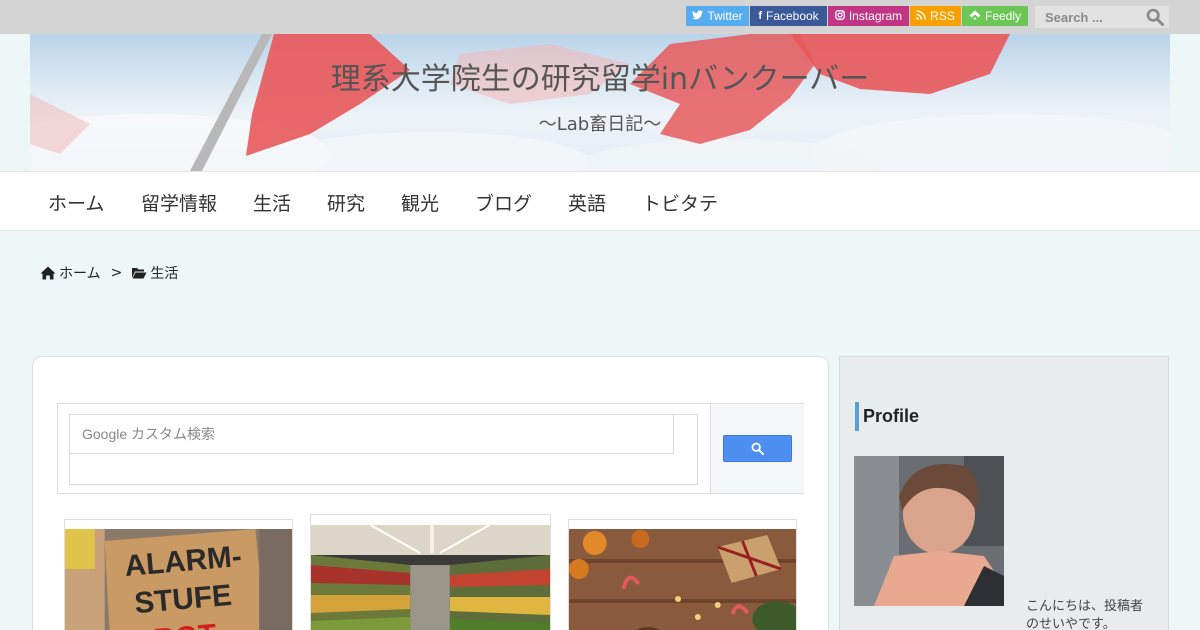 The width and height of the screenshot is (1200, 630). What do you see at coordinates (109, 273) in the screenshot?
I see `breadcrumb: ホーム > 生活` at bounding box center [109, 273].